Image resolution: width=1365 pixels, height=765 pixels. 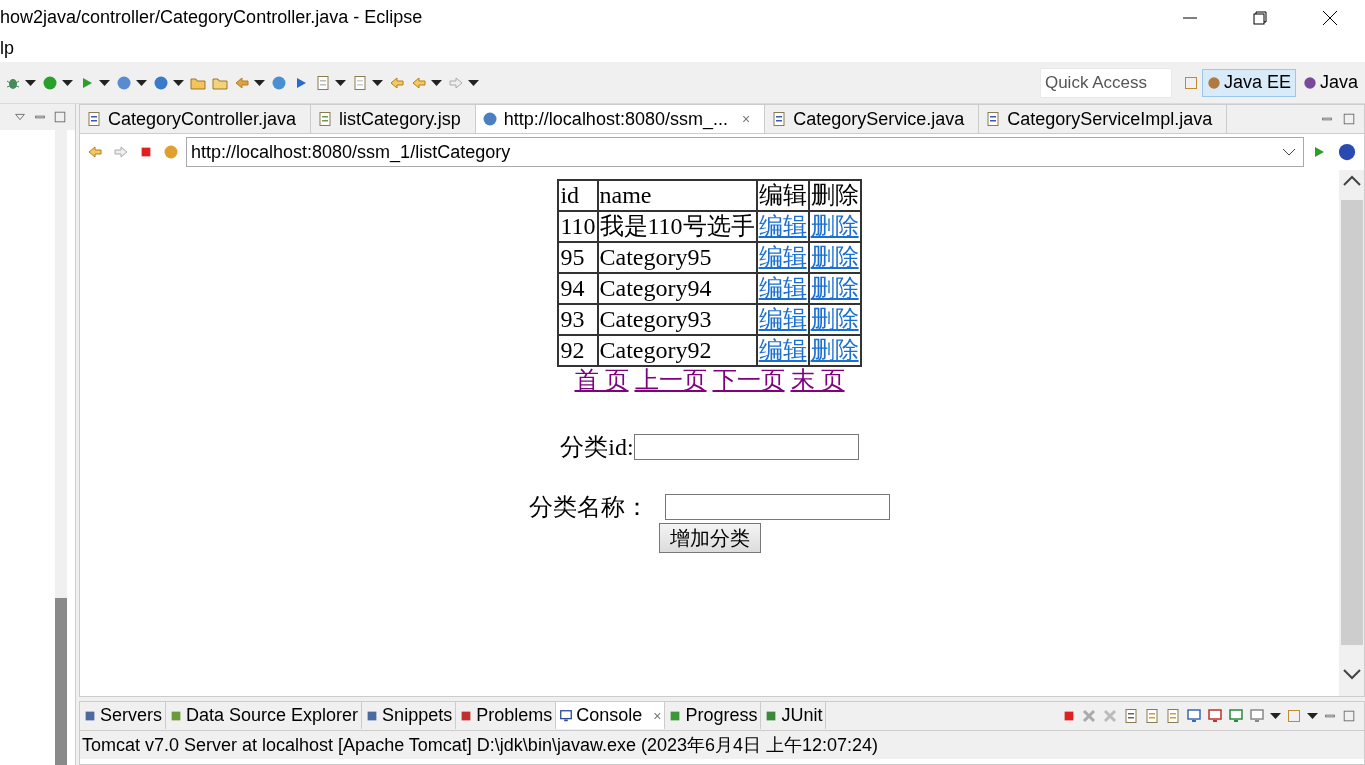 What do you see at coordinates (1105, 82) in the screenshot?
I see `quick-access-field: Quick Access` at bounding box center [1105, 82].